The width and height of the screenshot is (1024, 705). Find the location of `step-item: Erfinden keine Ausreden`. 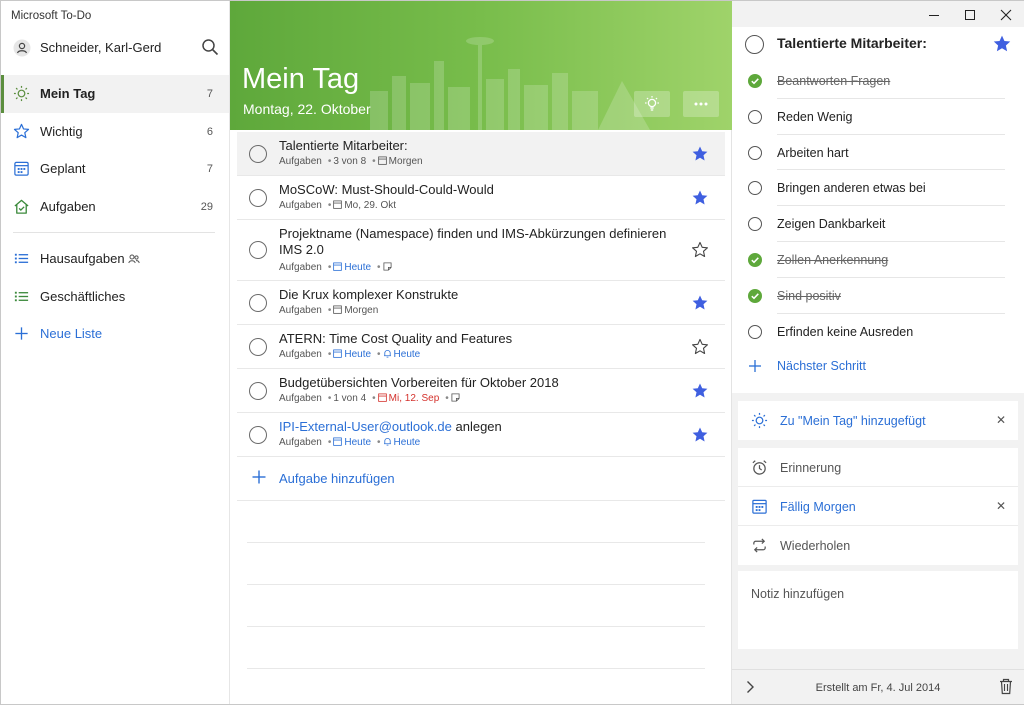

step-item: Erfinden keine Ausreden is located at coordinates (878, 332).